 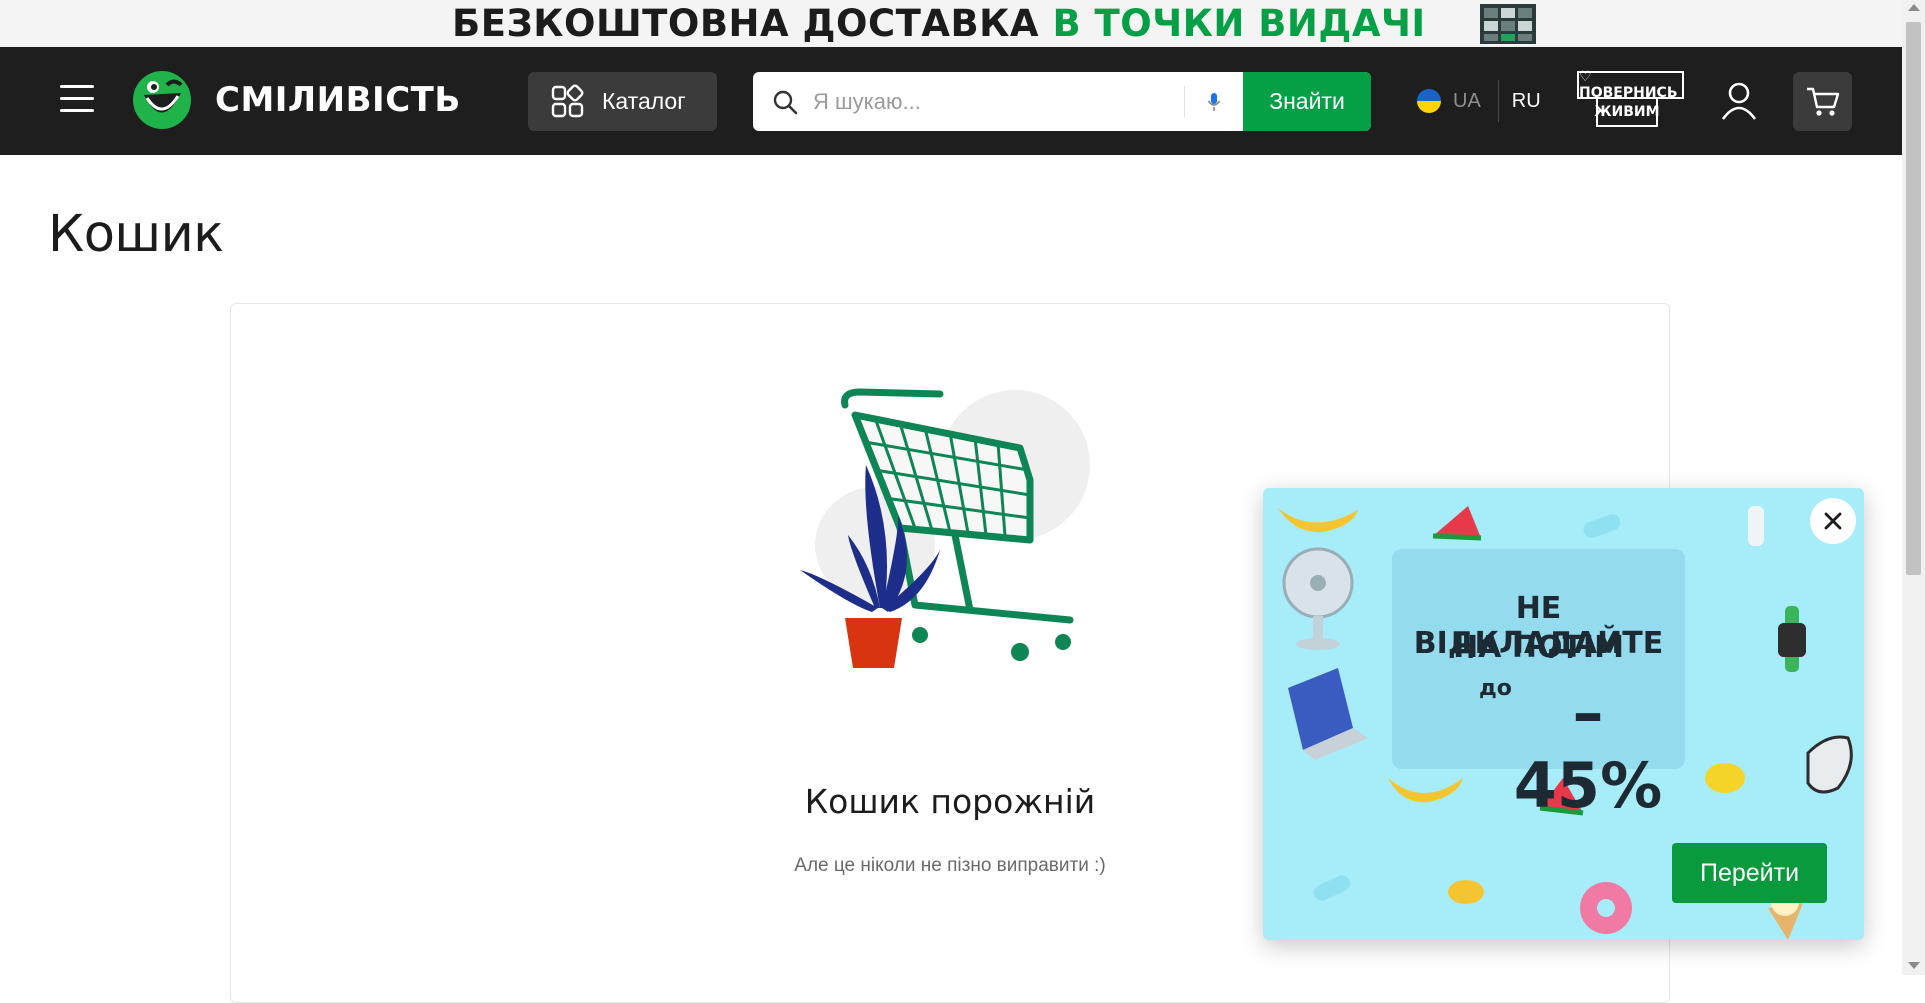 I want to click on popup-discount: –45%, so click(x=1588, y=749).